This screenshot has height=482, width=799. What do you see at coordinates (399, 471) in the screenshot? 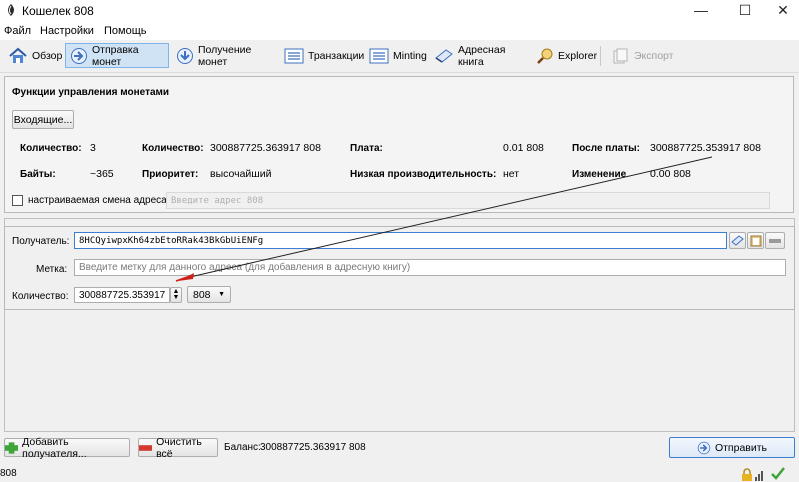
I see `status-bar: 808` at bounding box center [399, 471].